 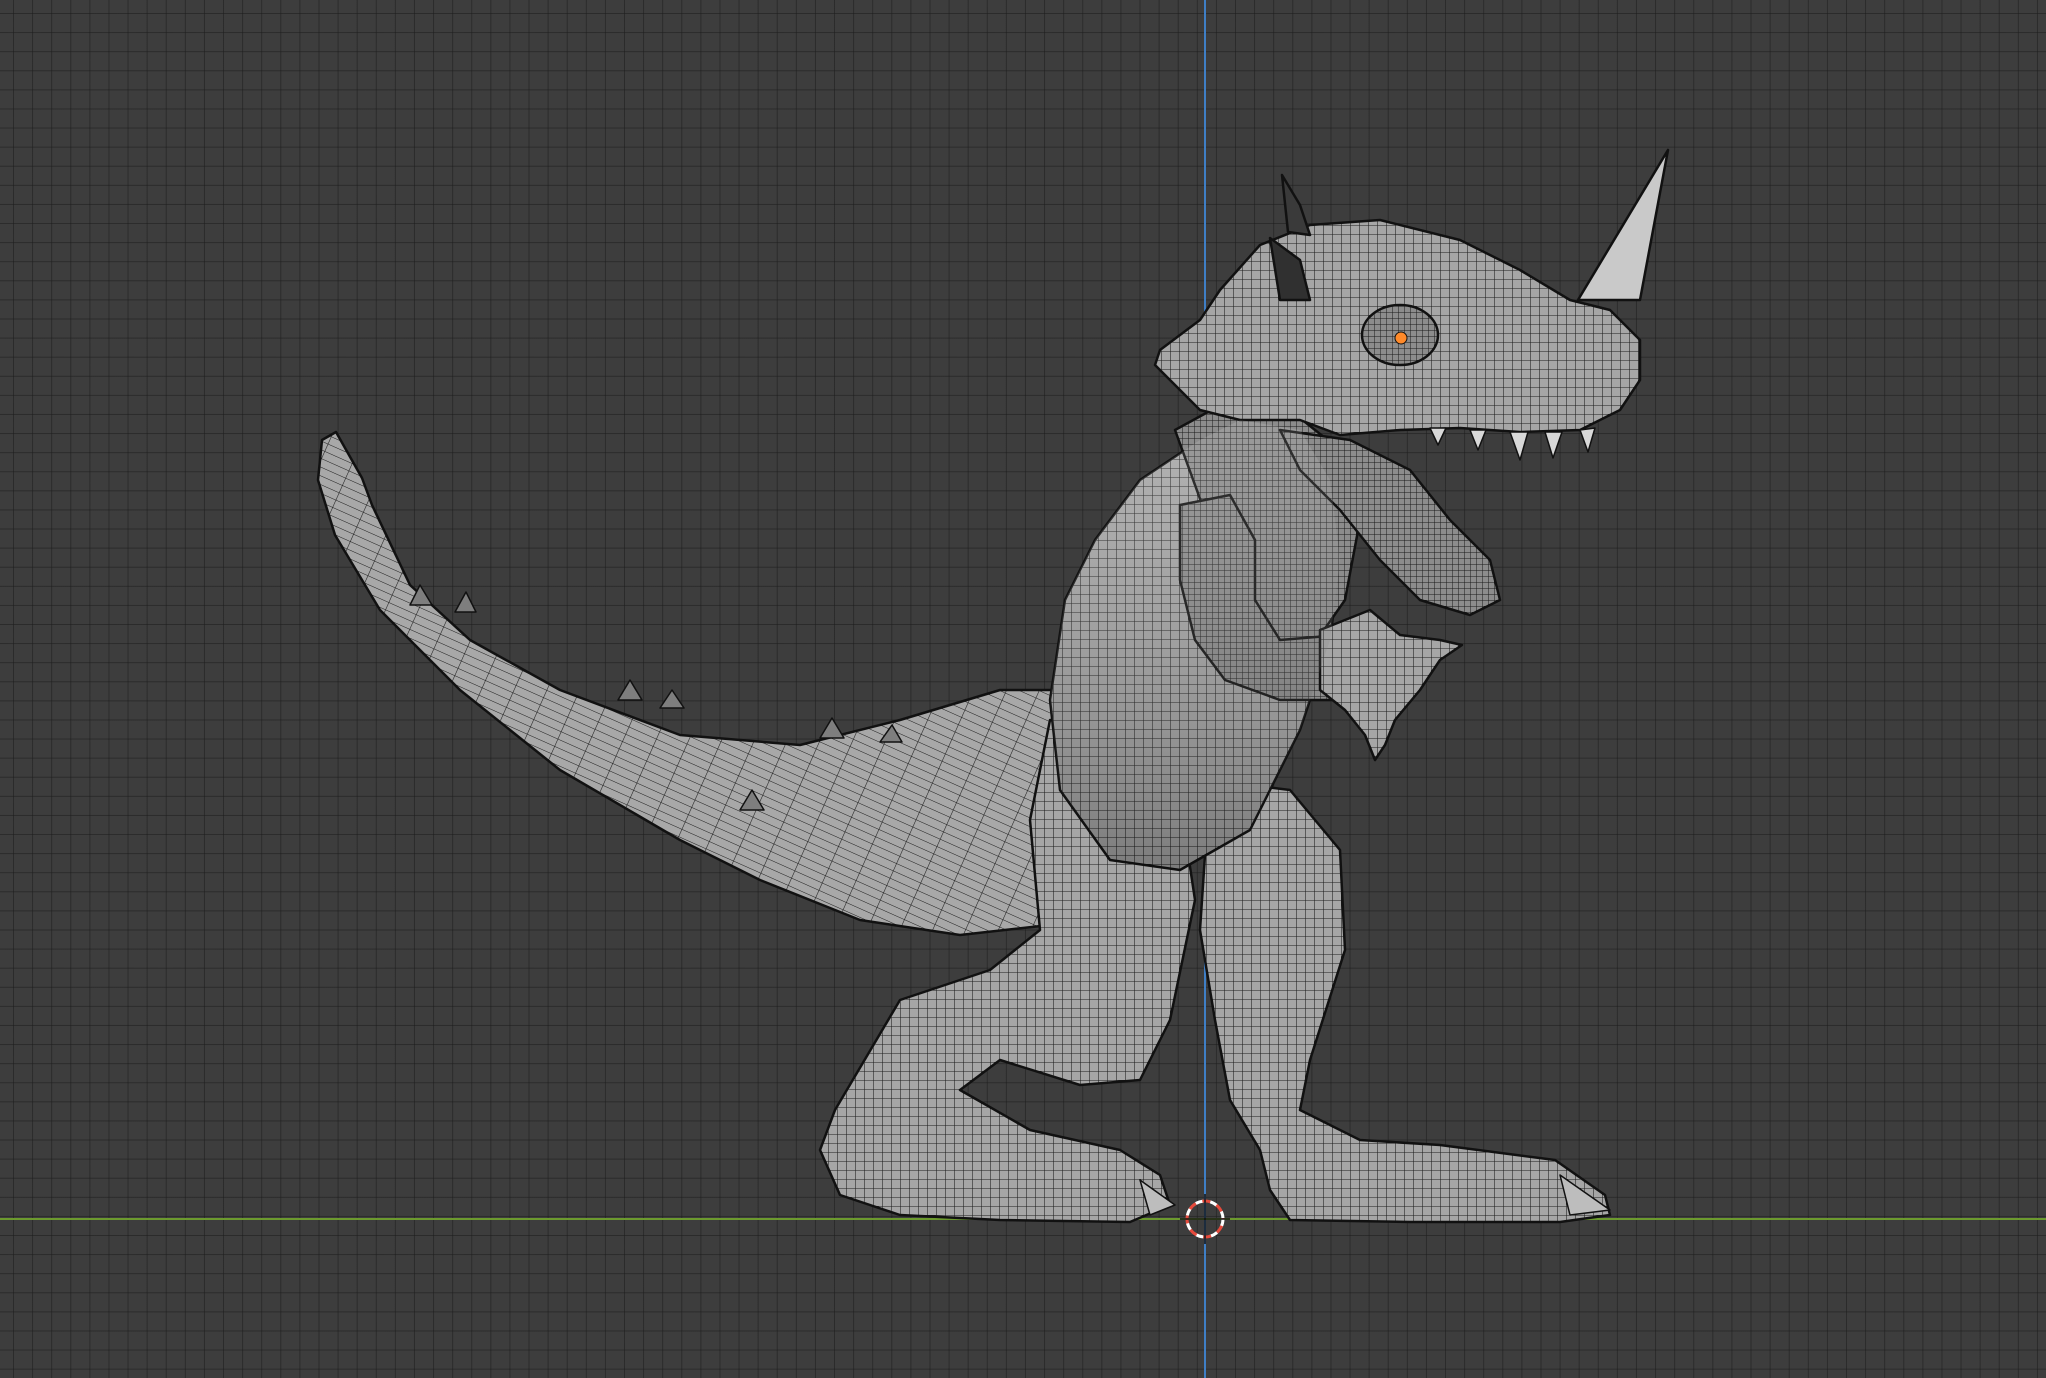 I want to click on 3d-cursor-icon, so click(x=1205, y=1219).